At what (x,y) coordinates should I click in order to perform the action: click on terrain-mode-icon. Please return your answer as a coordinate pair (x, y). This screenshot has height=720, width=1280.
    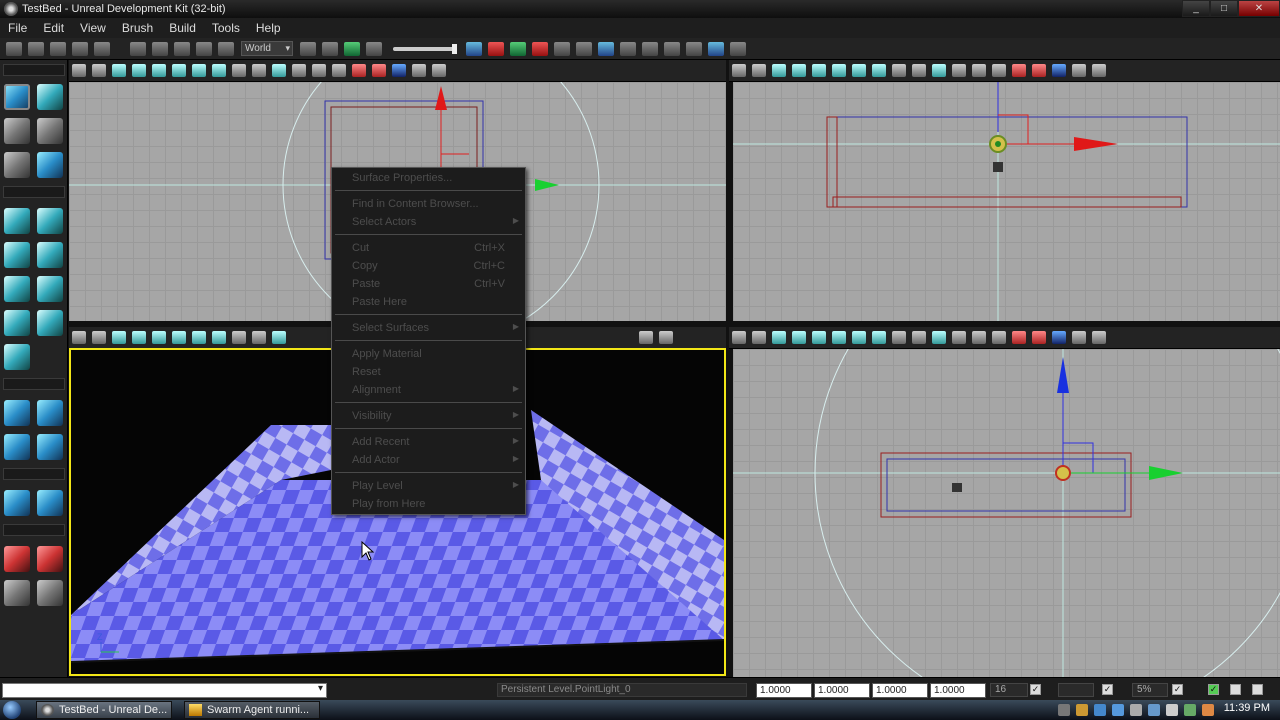
    Looking at the image, I should click on (17, 131).